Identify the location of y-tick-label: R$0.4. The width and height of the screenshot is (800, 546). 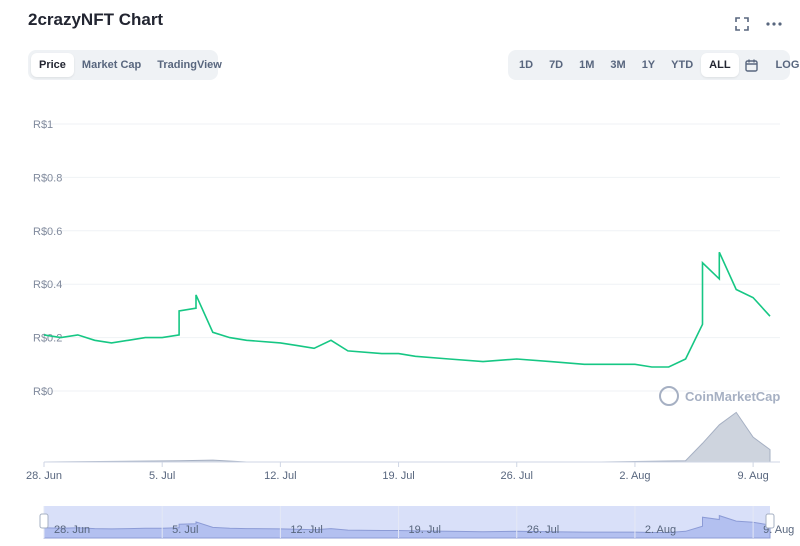
(47, 285).